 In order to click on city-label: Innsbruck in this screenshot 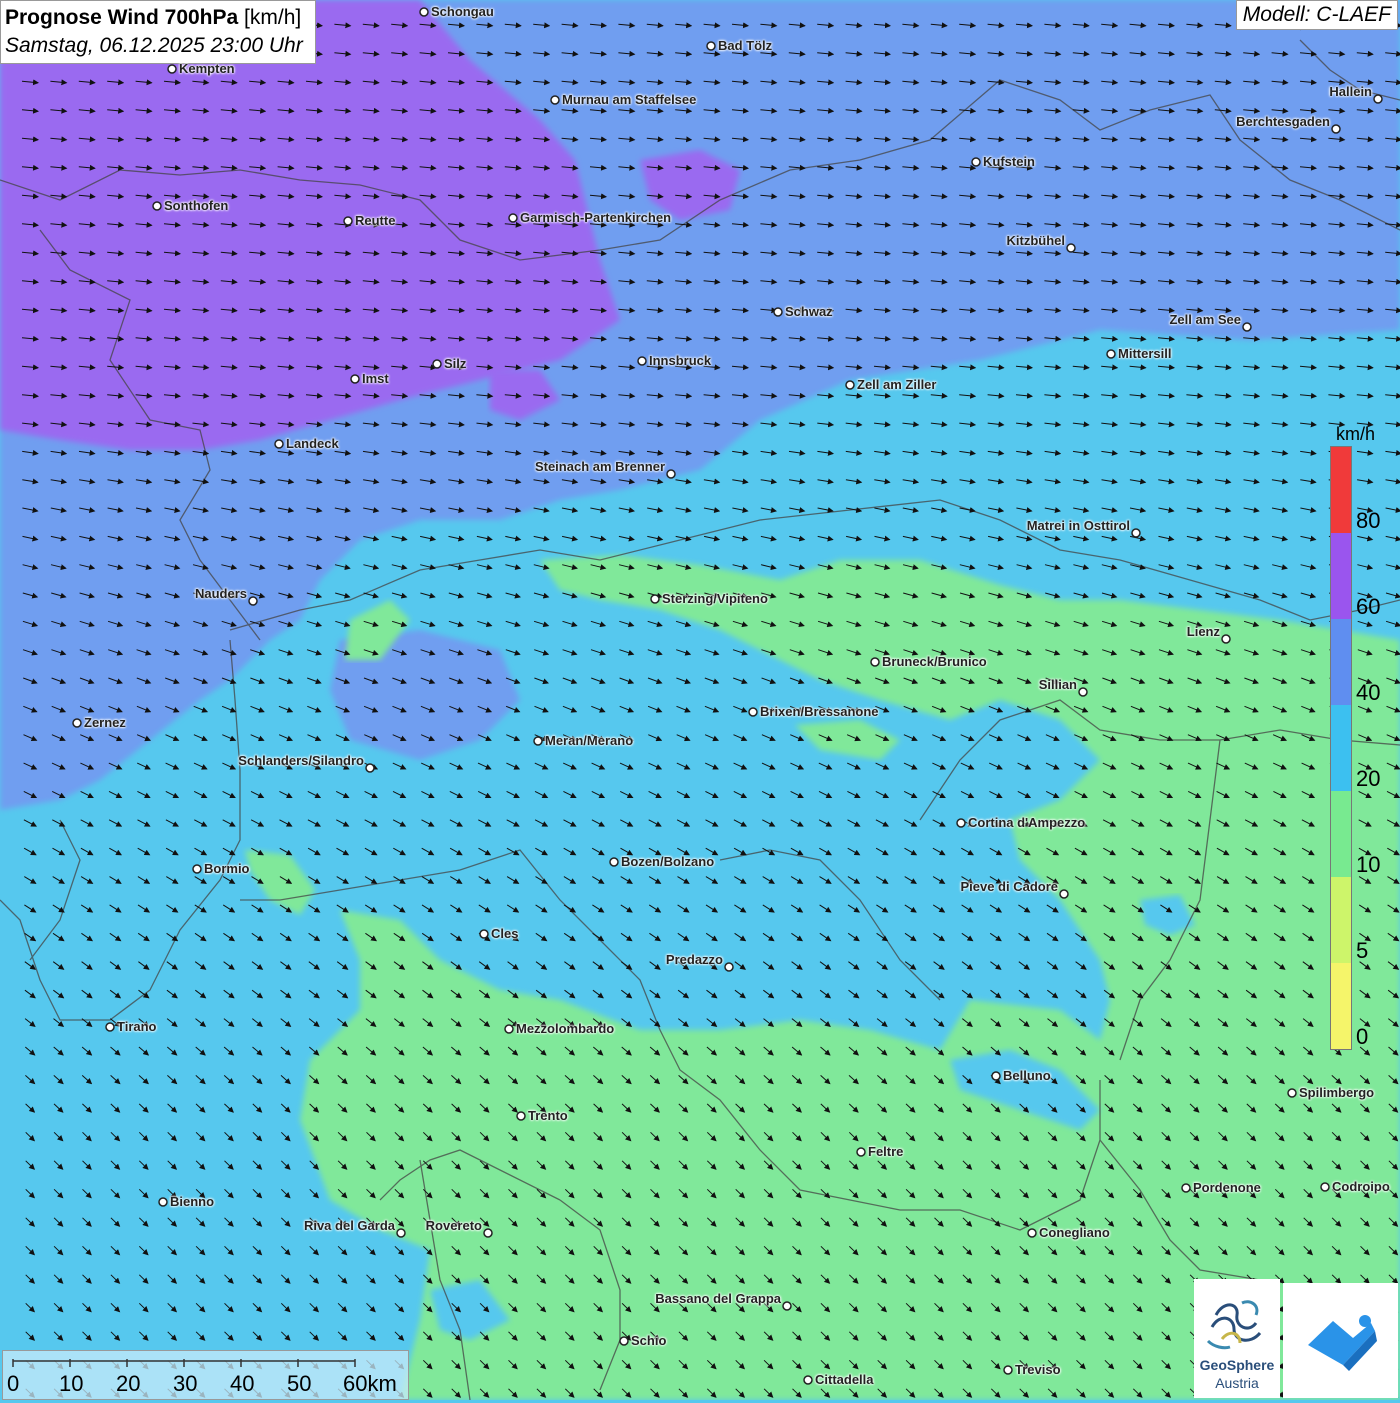, I will do `click(680, 360)`.